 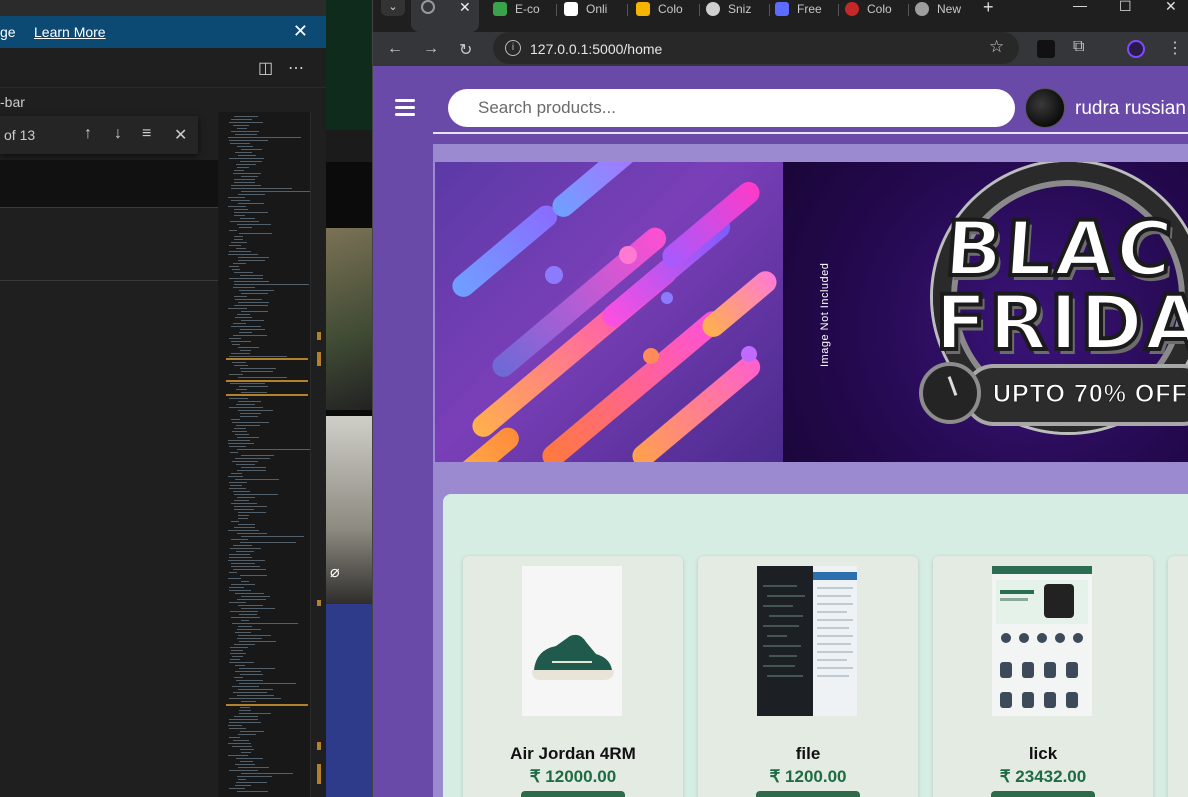 I want to click on next-match-icon: ↓, so click(x=118, y=134).